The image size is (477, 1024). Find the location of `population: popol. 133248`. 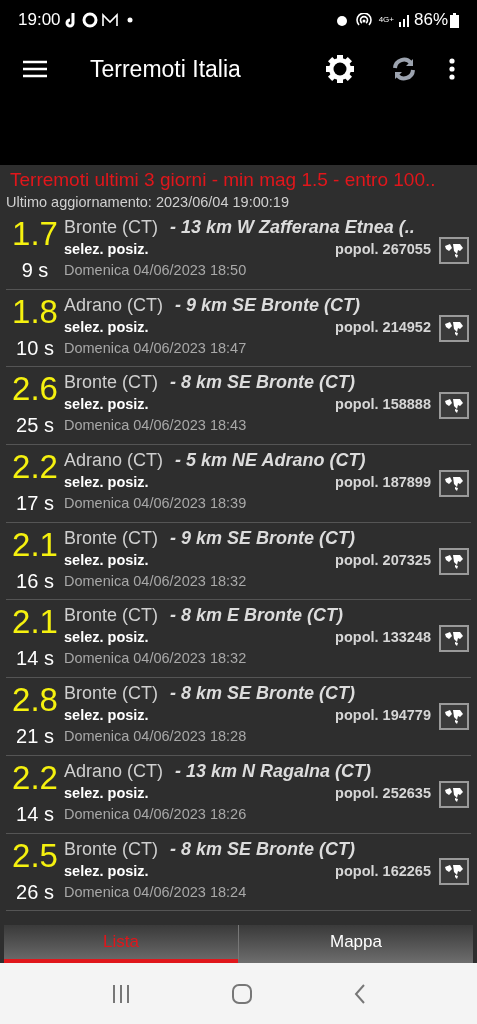

population: popol. 133248 is located at coordinates (383, 638).